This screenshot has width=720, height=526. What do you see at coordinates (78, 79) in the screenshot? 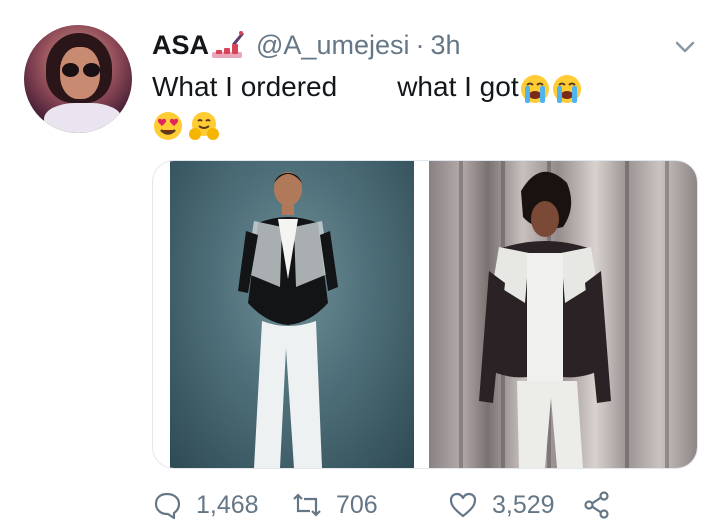
I see `avatar` at bounding box center [78, 79].